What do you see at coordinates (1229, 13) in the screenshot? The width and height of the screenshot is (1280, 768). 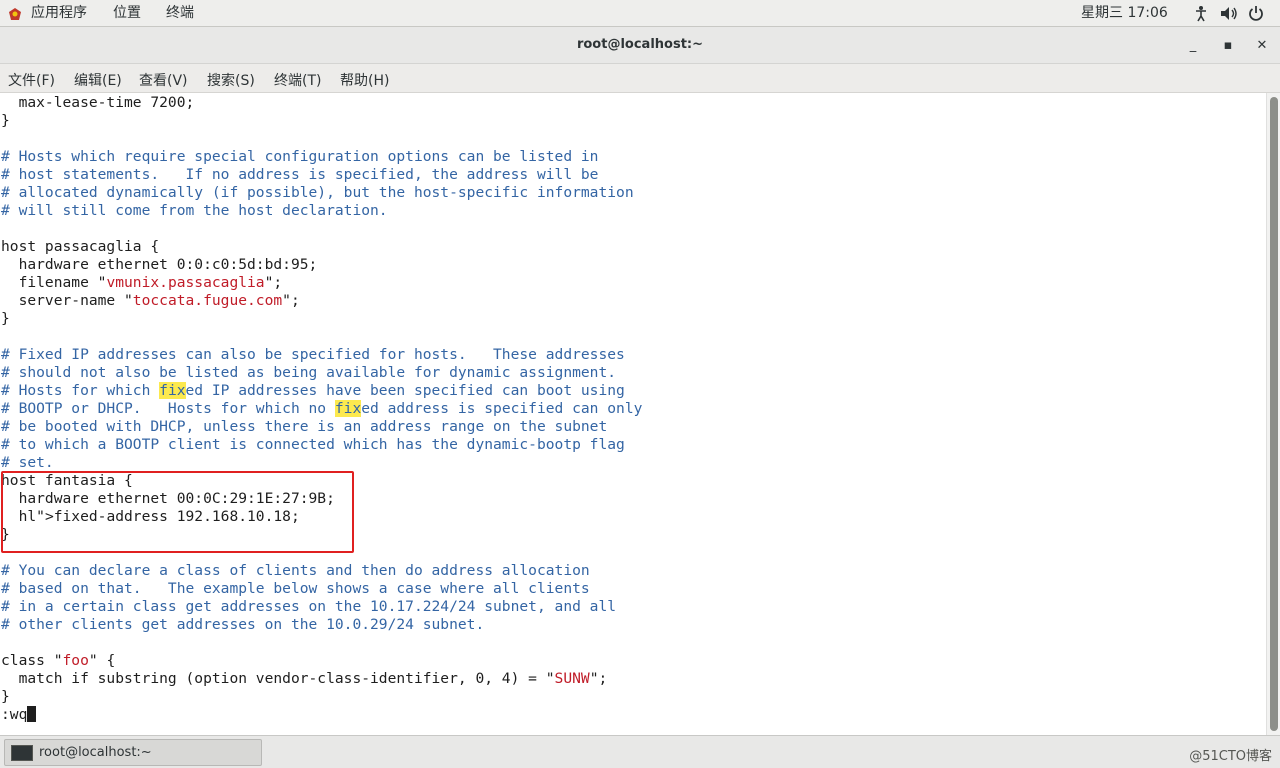 I see `volume-icon` at bounding box center [1229, 13].